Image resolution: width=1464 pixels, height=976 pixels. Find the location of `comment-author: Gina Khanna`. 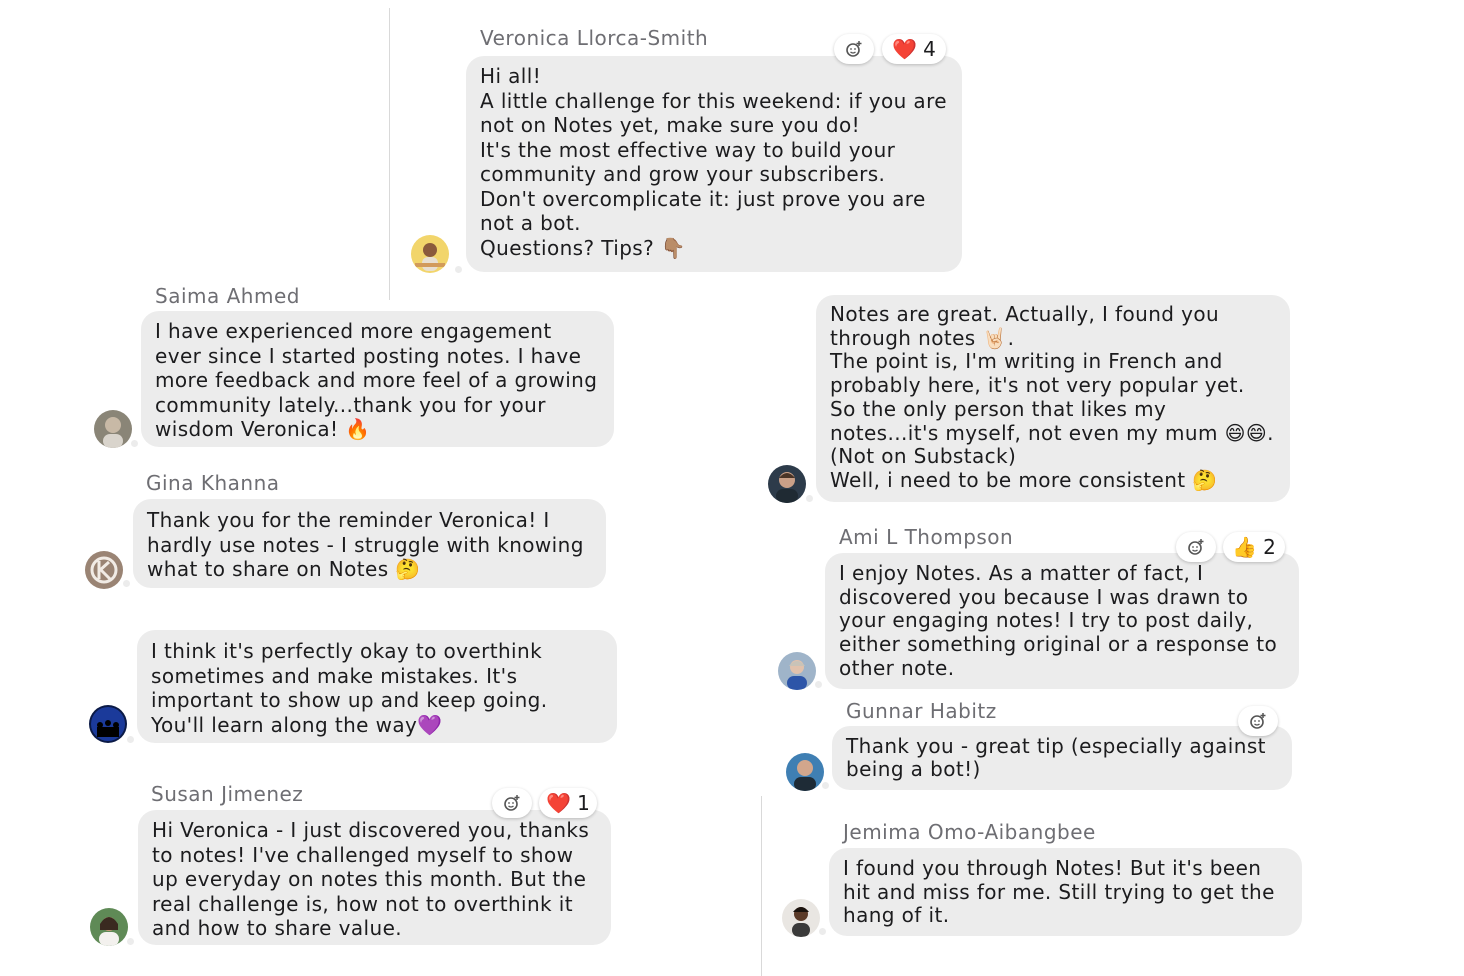

comment-author: Gina Khanna is located at coordinates (213, 483).